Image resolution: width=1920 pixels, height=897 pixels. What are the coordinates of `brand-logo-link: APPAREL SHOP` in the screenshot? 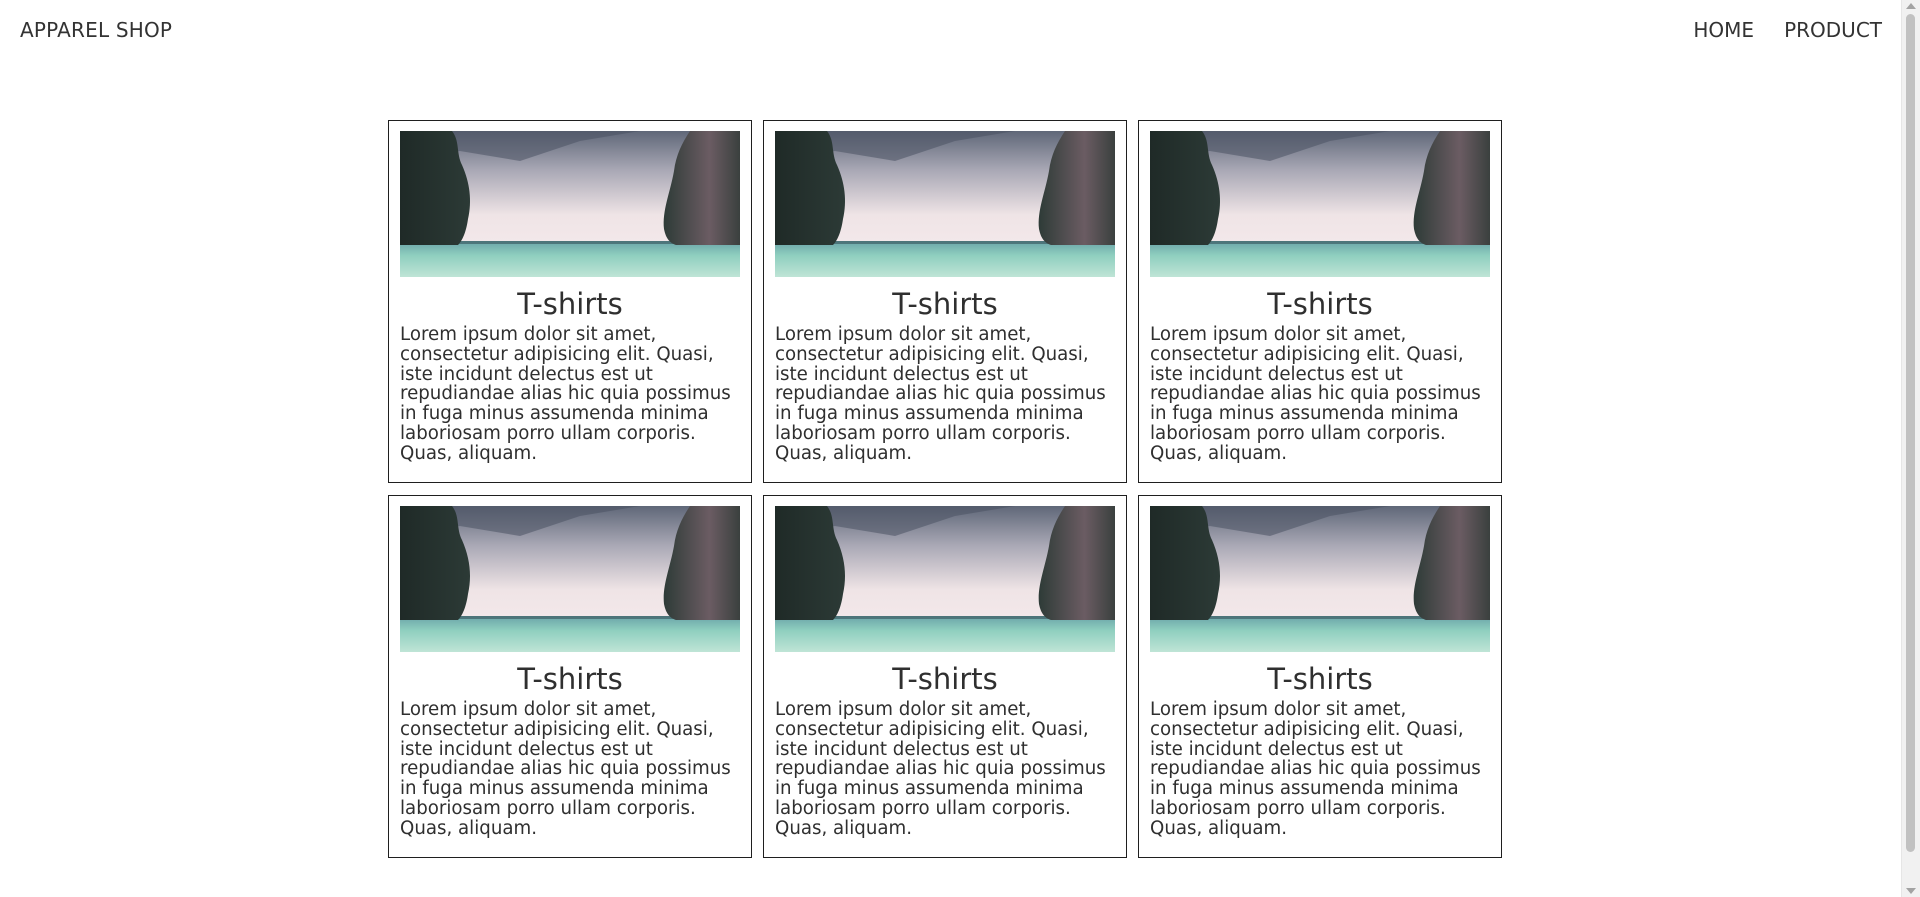 It's located at (96, 30).